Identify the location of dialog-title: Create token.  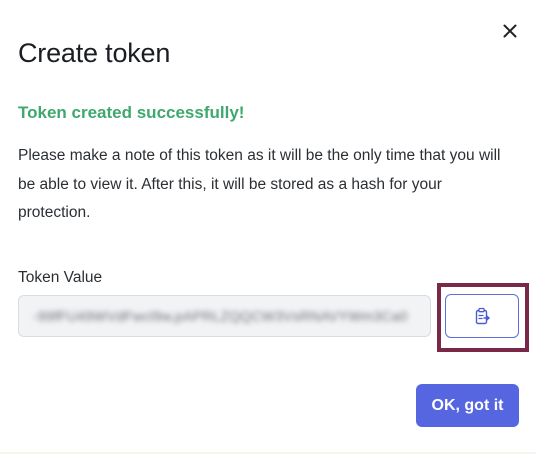
(94, 53).